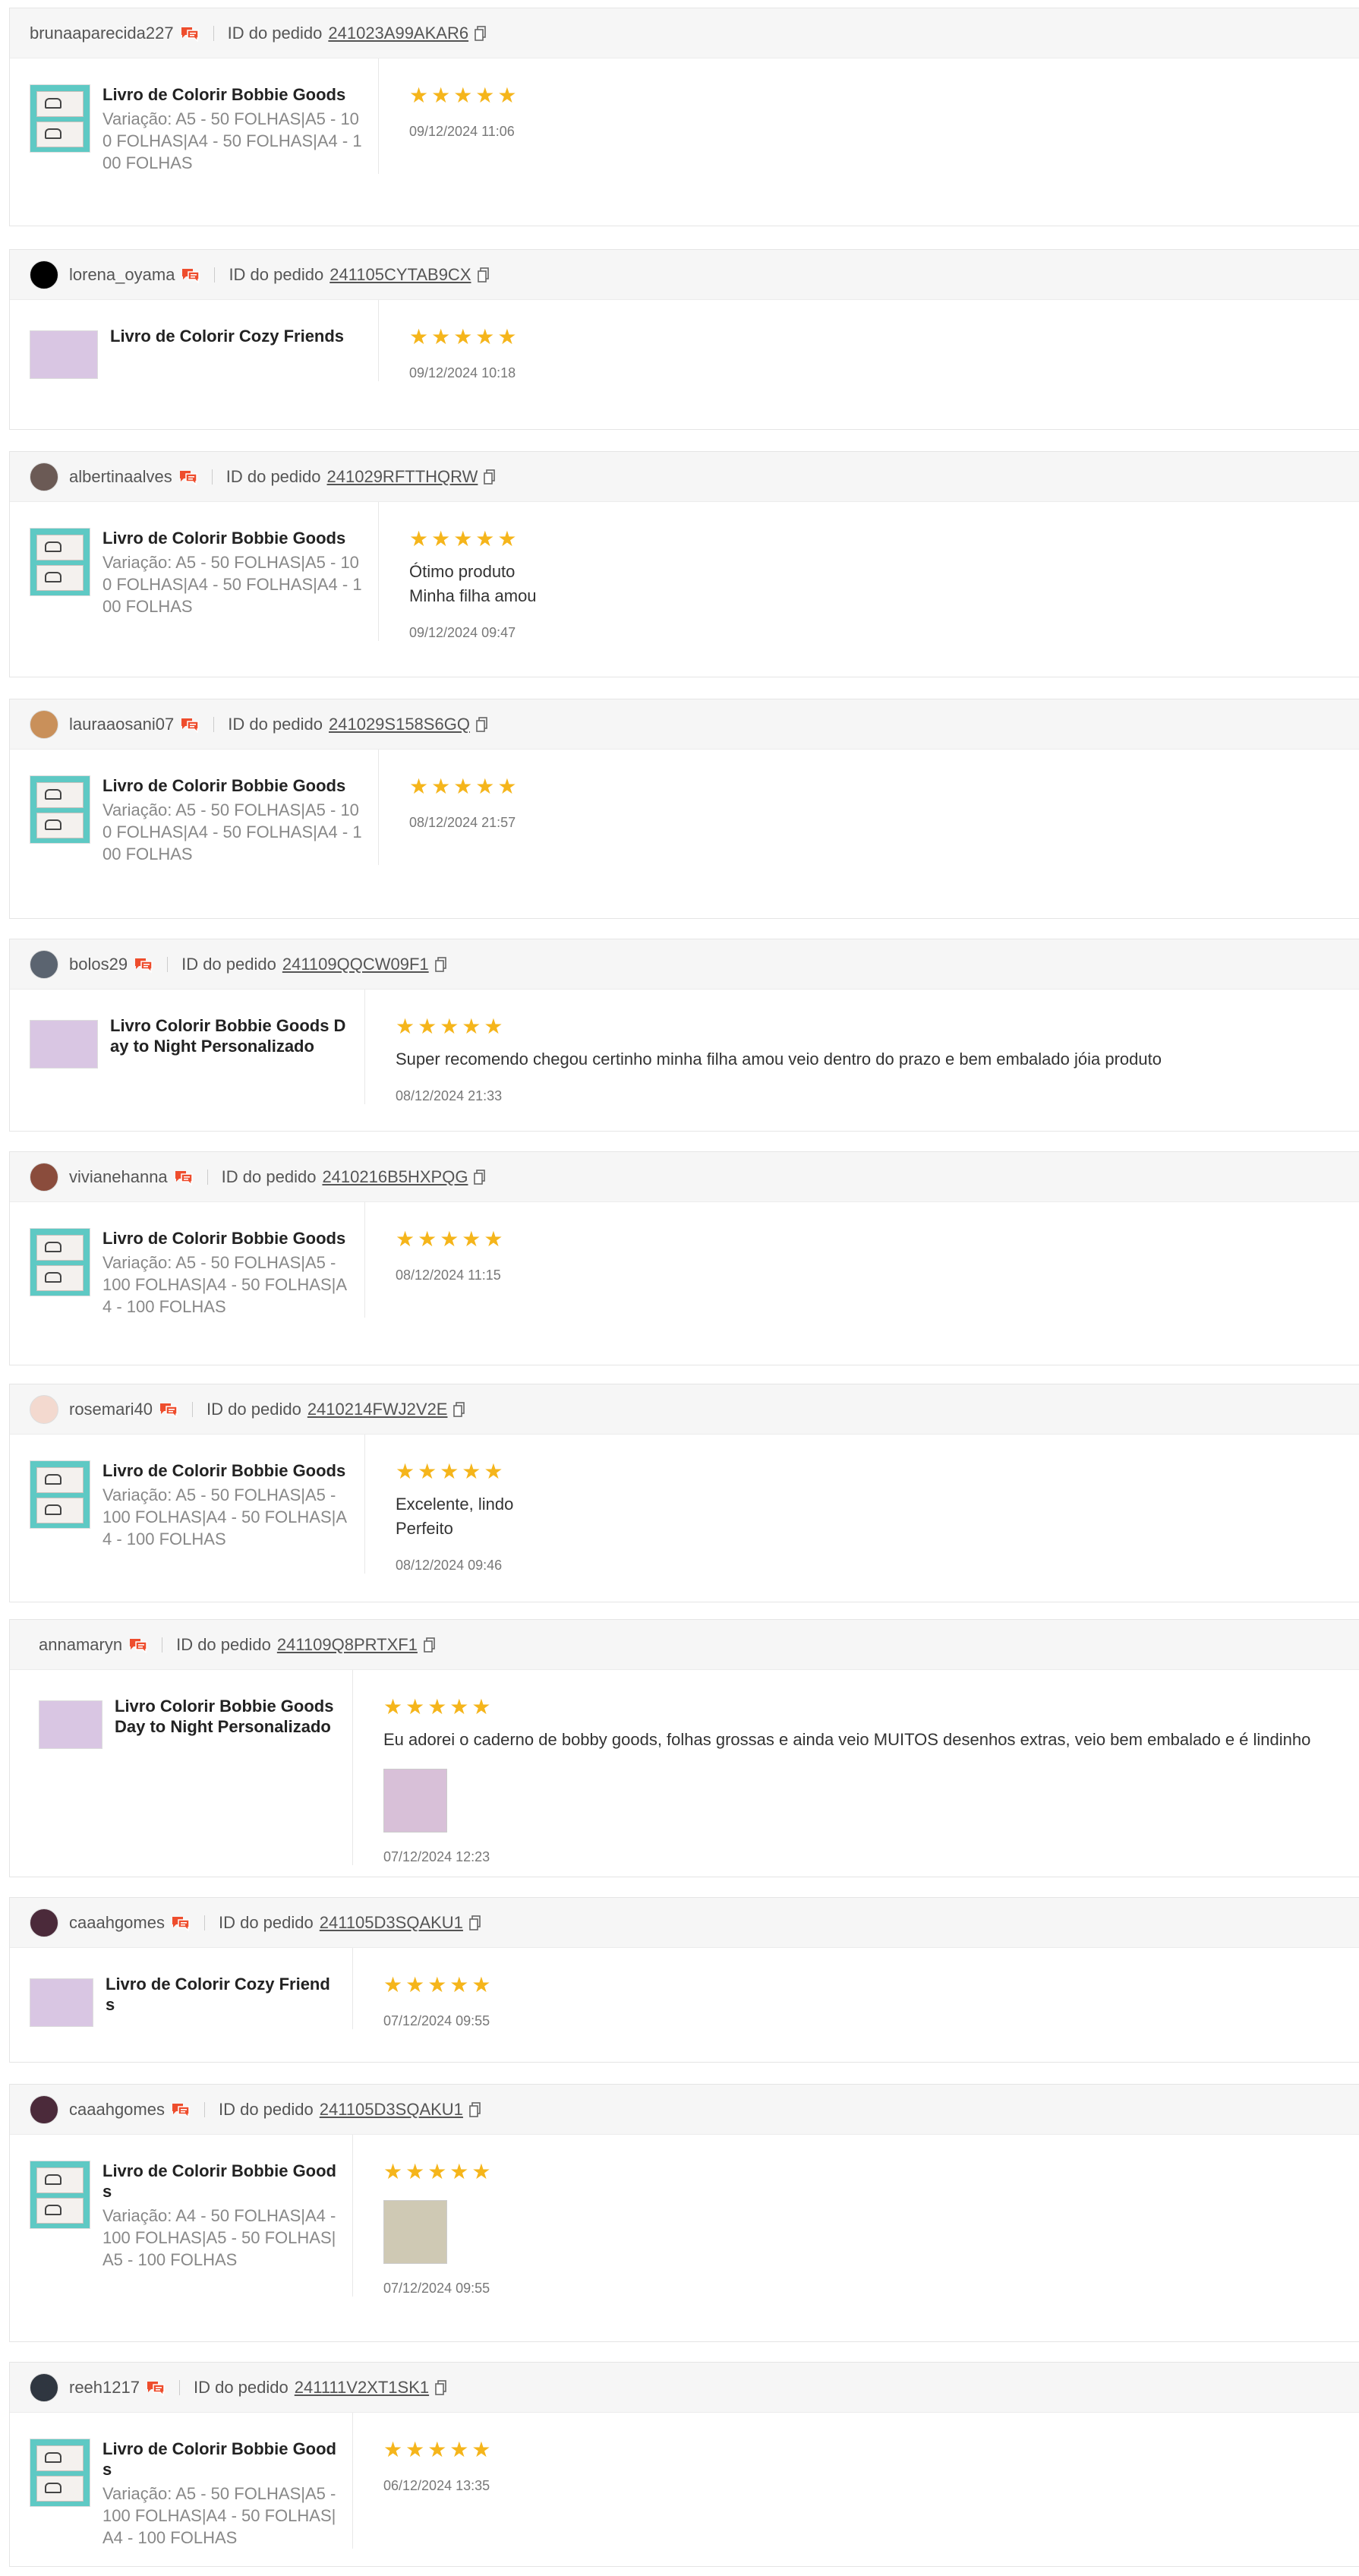  Describe the element at coordinates (121, 724) in the screenshot. I see `username: lauraaosani07` at that location.